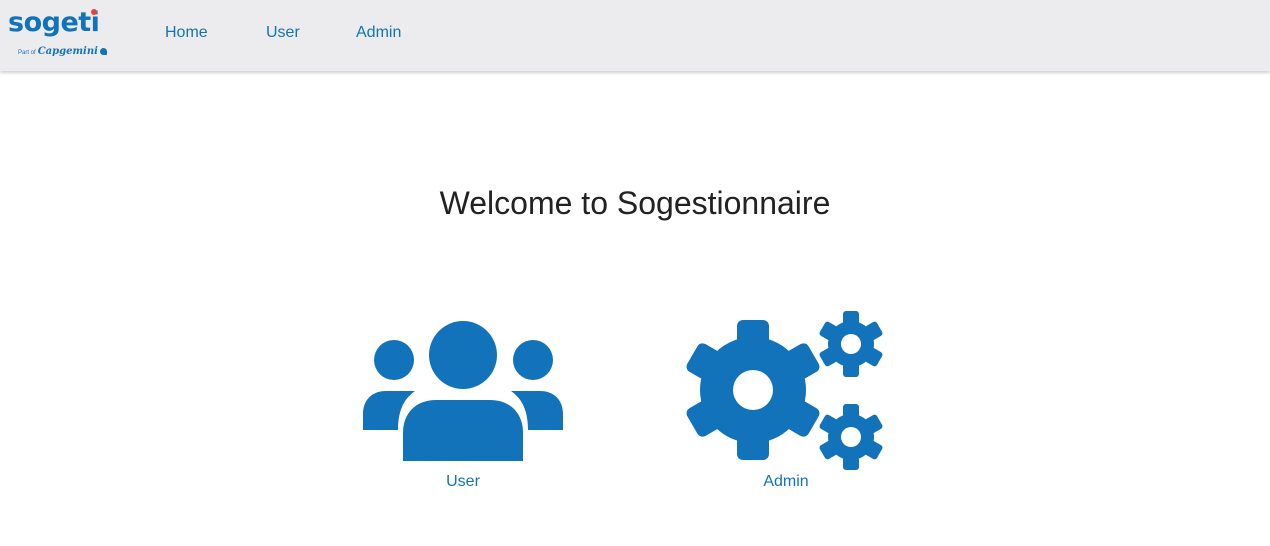 The image size is (1270, 546). Describe the element at coordinates (54, 22) in the screenshot. I see `logo-wordmark: sogeti` at that location.